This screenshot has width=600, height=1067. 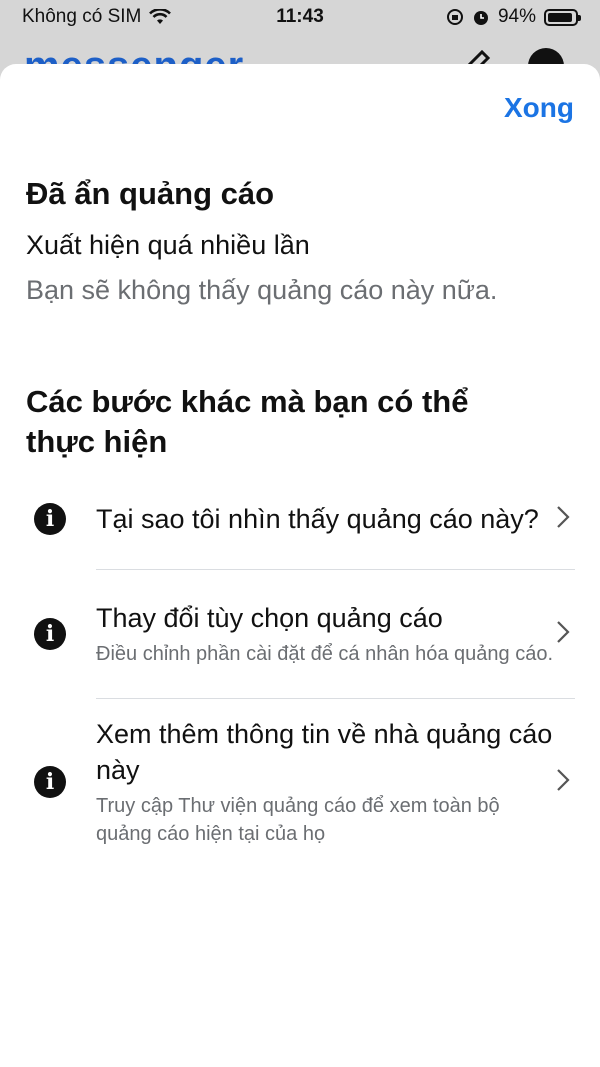 What do you see at coordinates (269, 618) in the screenshot?
I see `option-title: Thay đổi tùy chọn quảng cáo` at bounding box center [269, 618].